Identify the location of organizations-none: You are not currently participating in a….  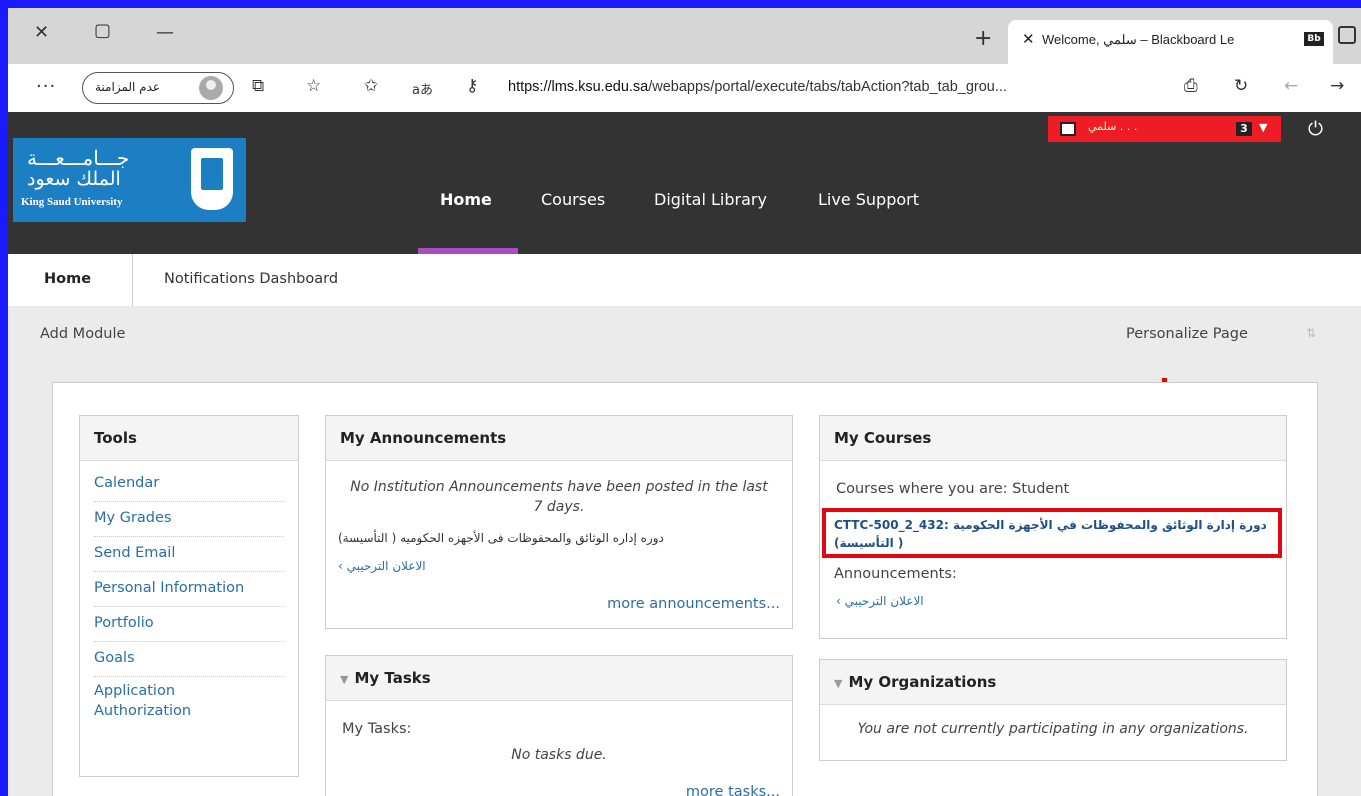
(1053, 729).